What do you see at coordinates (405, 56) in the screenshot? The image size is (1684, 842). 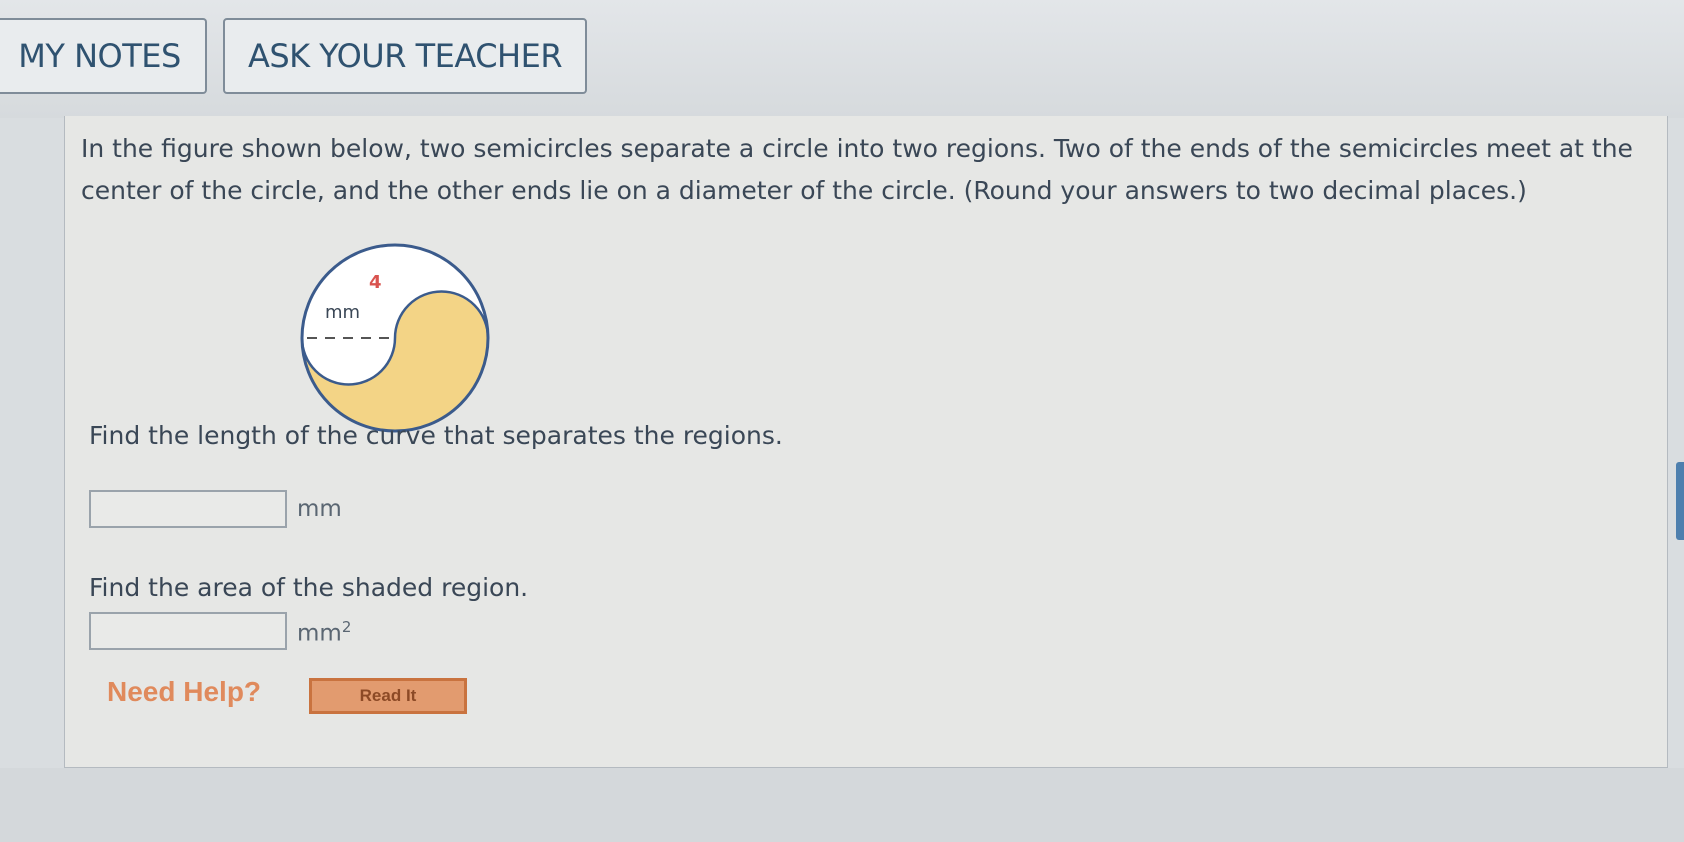 I see `ask-your-teacher-button: ASK YOUR TEACHER` at bounding box center [405, 56].